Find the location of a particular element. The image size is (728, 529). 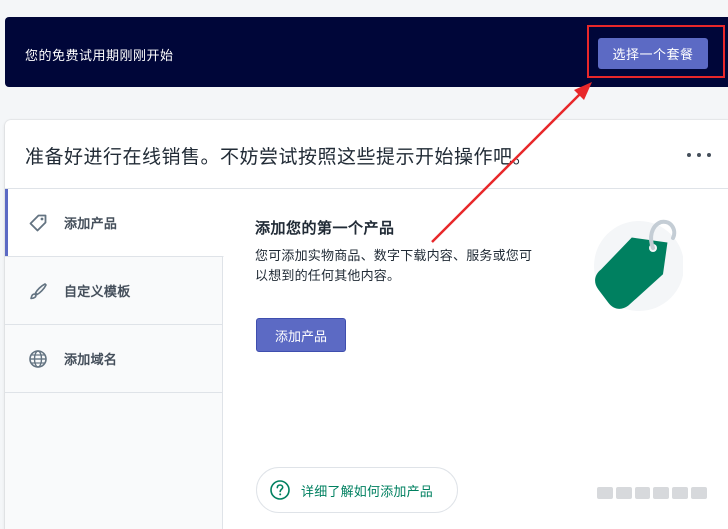

step-label: 添加产品 is located at coordinates (91, 224).